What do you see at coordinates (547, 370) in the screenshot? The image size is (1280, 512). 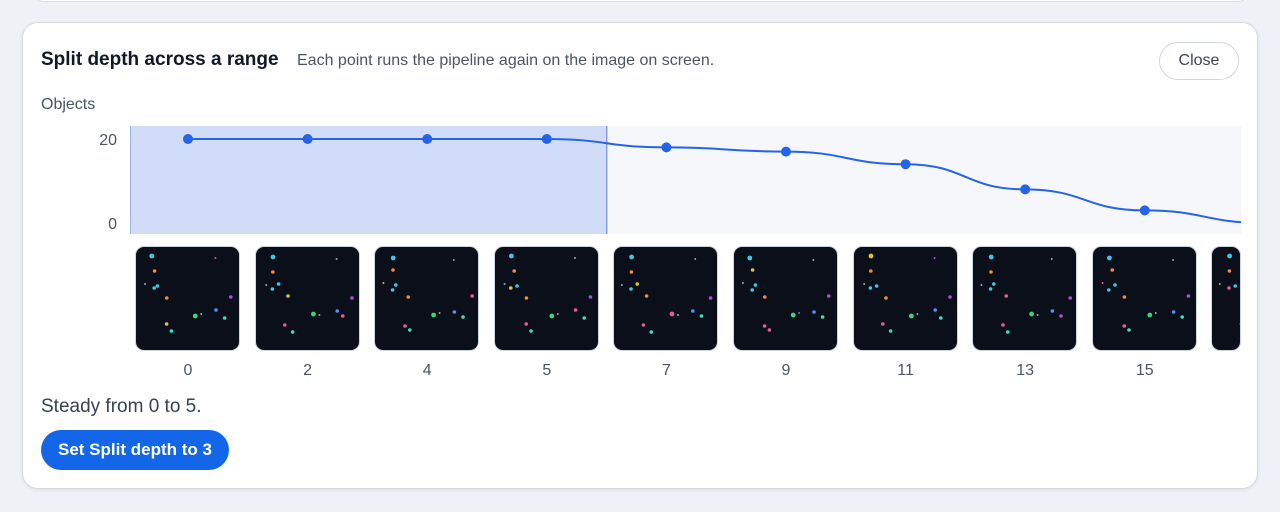 I see `x-tick-label: 5` at bounding box center [547, 370].